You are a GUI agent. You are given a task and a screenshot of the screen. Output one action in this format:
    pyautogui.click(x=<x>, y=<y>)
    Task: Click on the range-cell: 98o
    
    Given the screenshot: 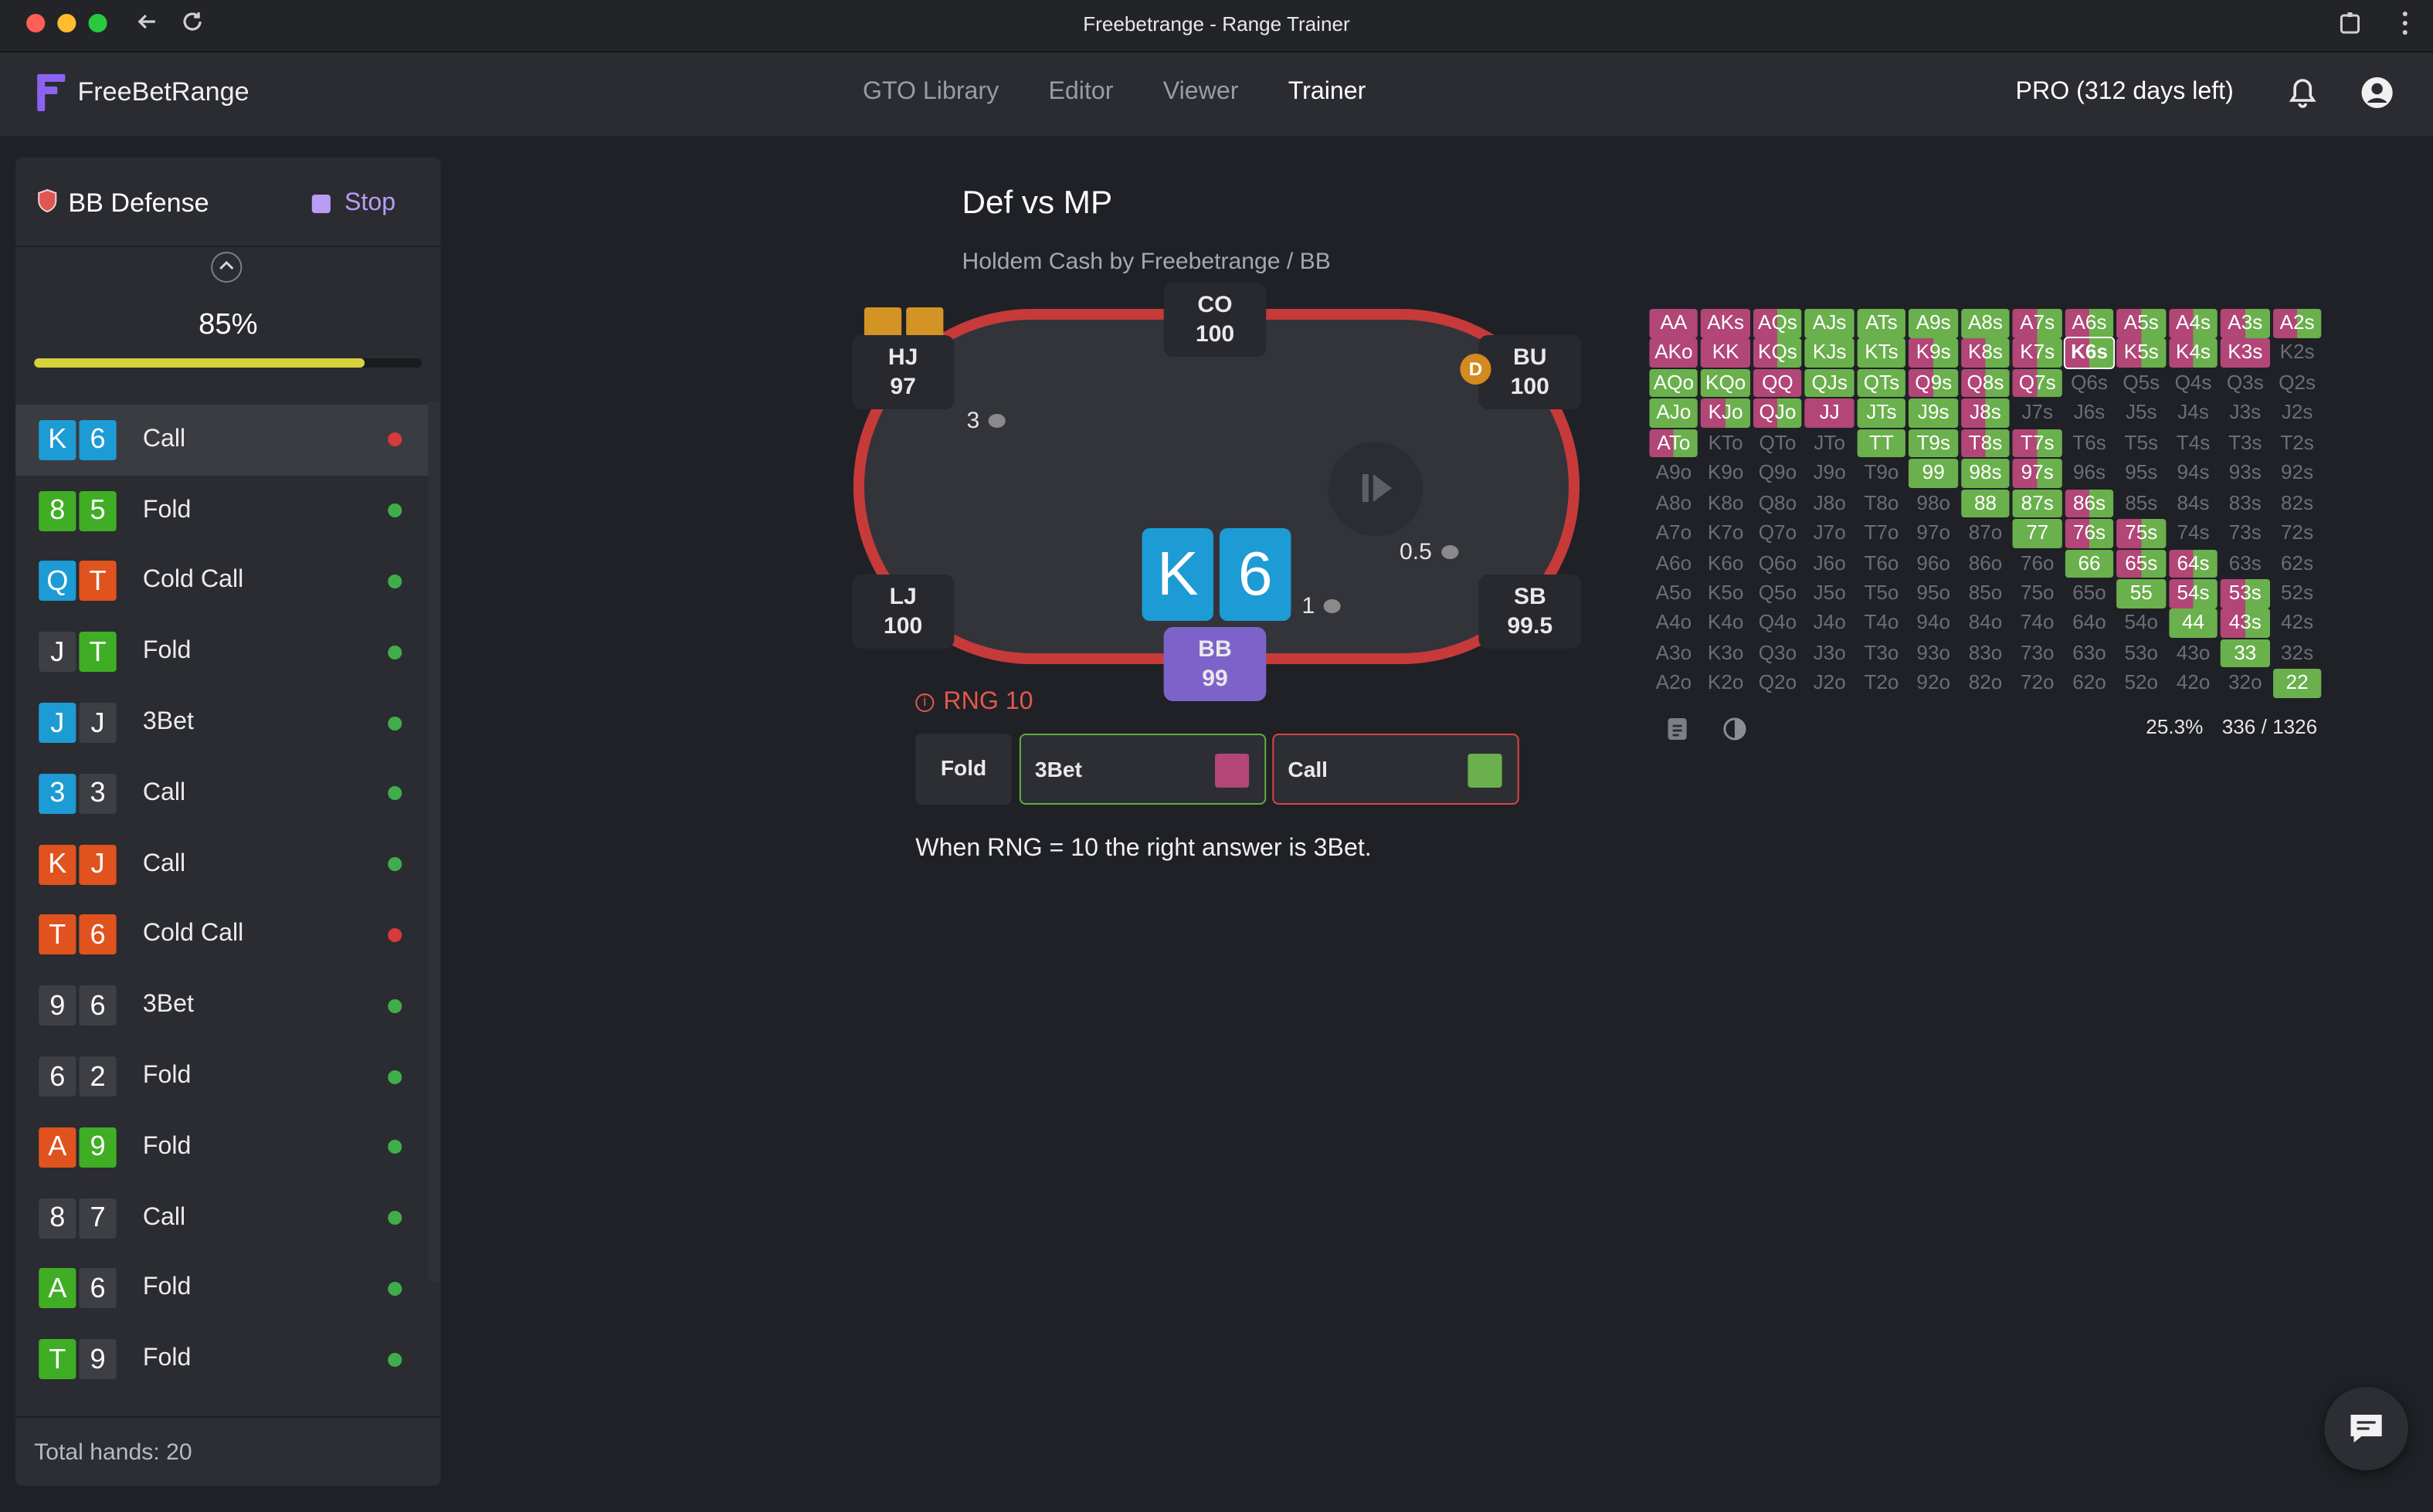 What is the action you would take?
    pyautogui.click(x=1933, y=503)
    